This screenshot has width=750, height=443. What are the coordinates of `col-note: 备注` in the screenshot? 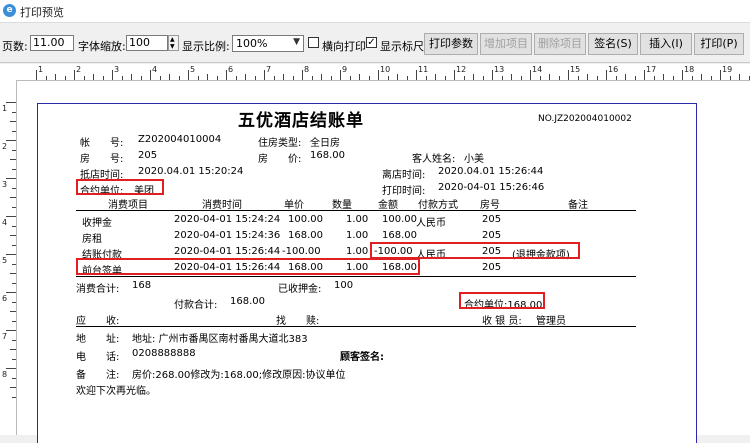 It's located at (578, 205).